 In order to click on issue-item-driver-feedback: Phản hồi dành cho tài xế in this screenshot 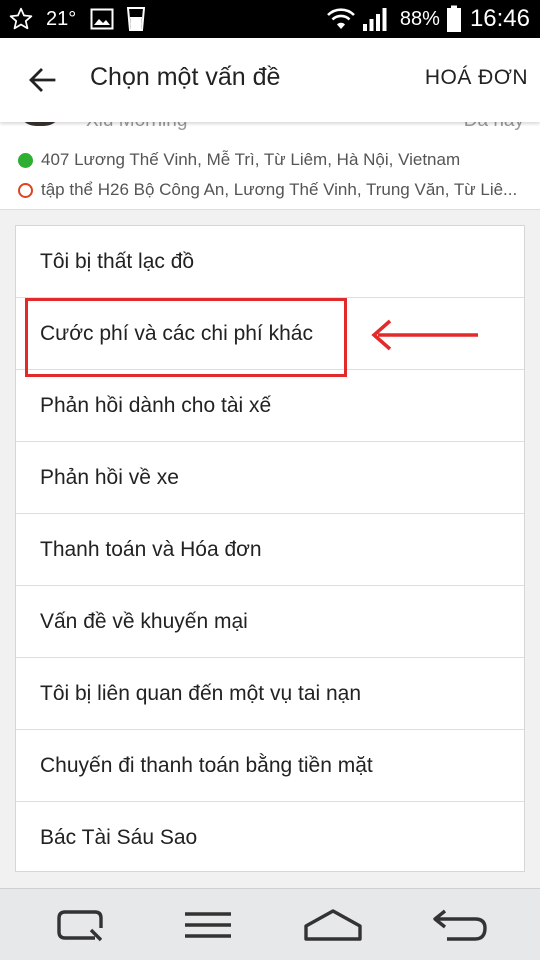, I will do `click(270, 406)`.